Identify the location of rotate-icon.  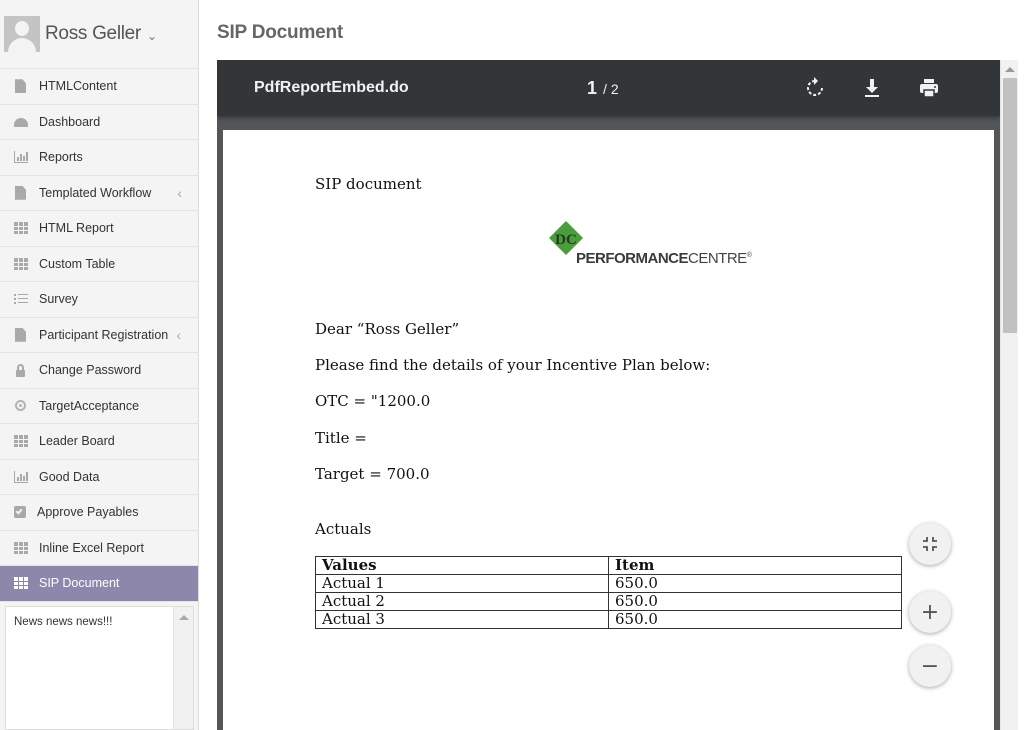
(815, 86).